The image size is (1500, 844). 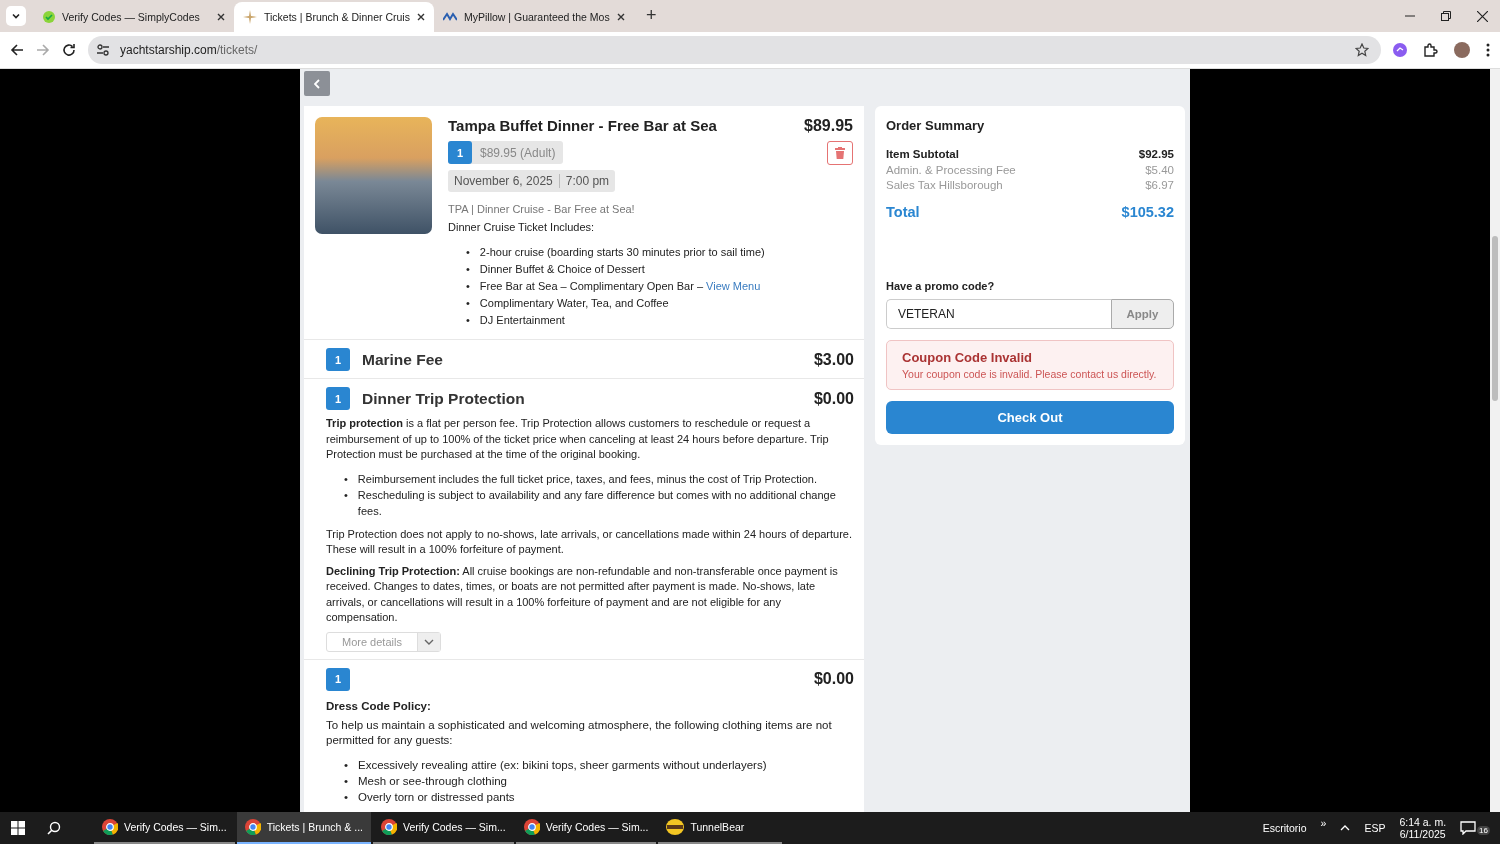 I want to click on checkout-button: Check Out, so click(x=1030, y=417).